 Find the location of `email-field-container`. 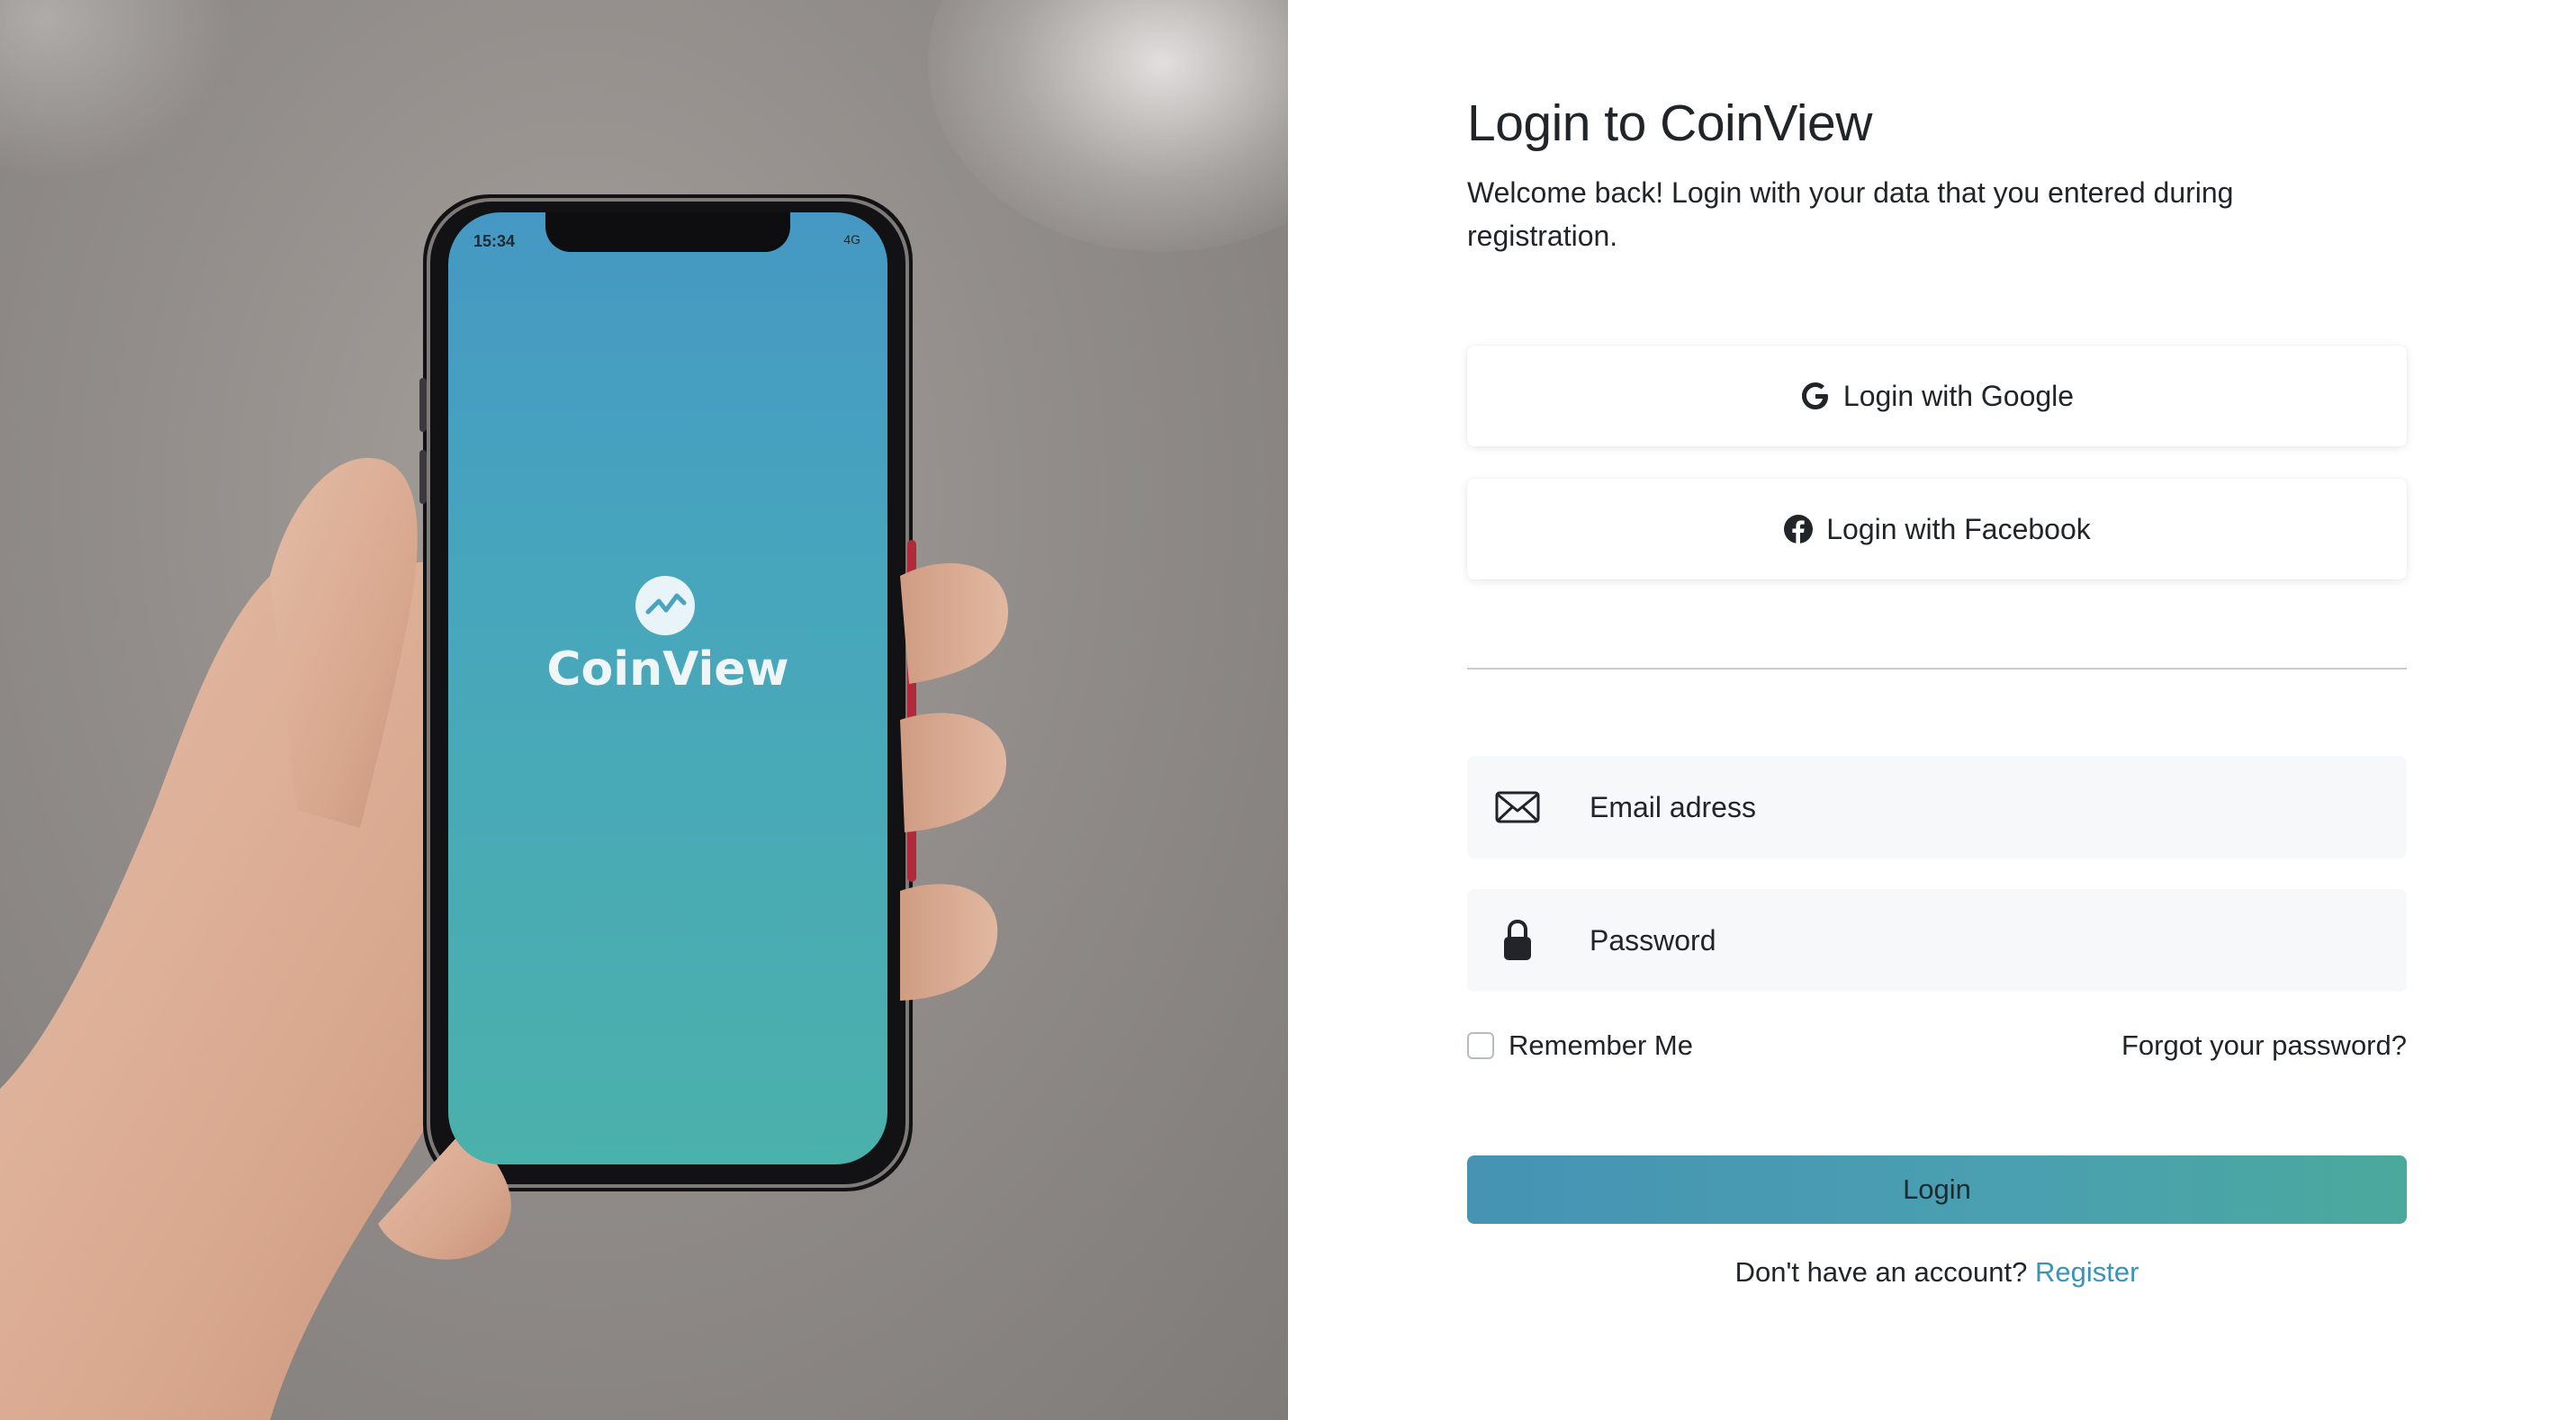

email-field-container is located at coordinates (1937, 807).